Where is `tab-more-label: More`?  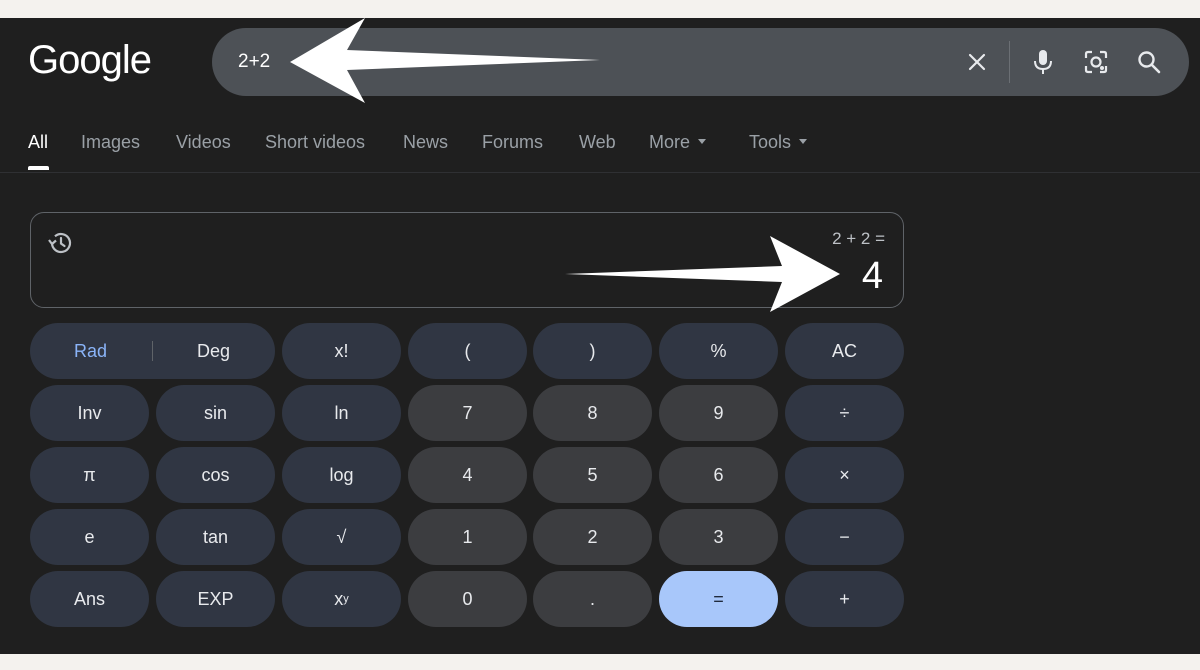
tab-more-label: More is located at coordinates (670, 142).